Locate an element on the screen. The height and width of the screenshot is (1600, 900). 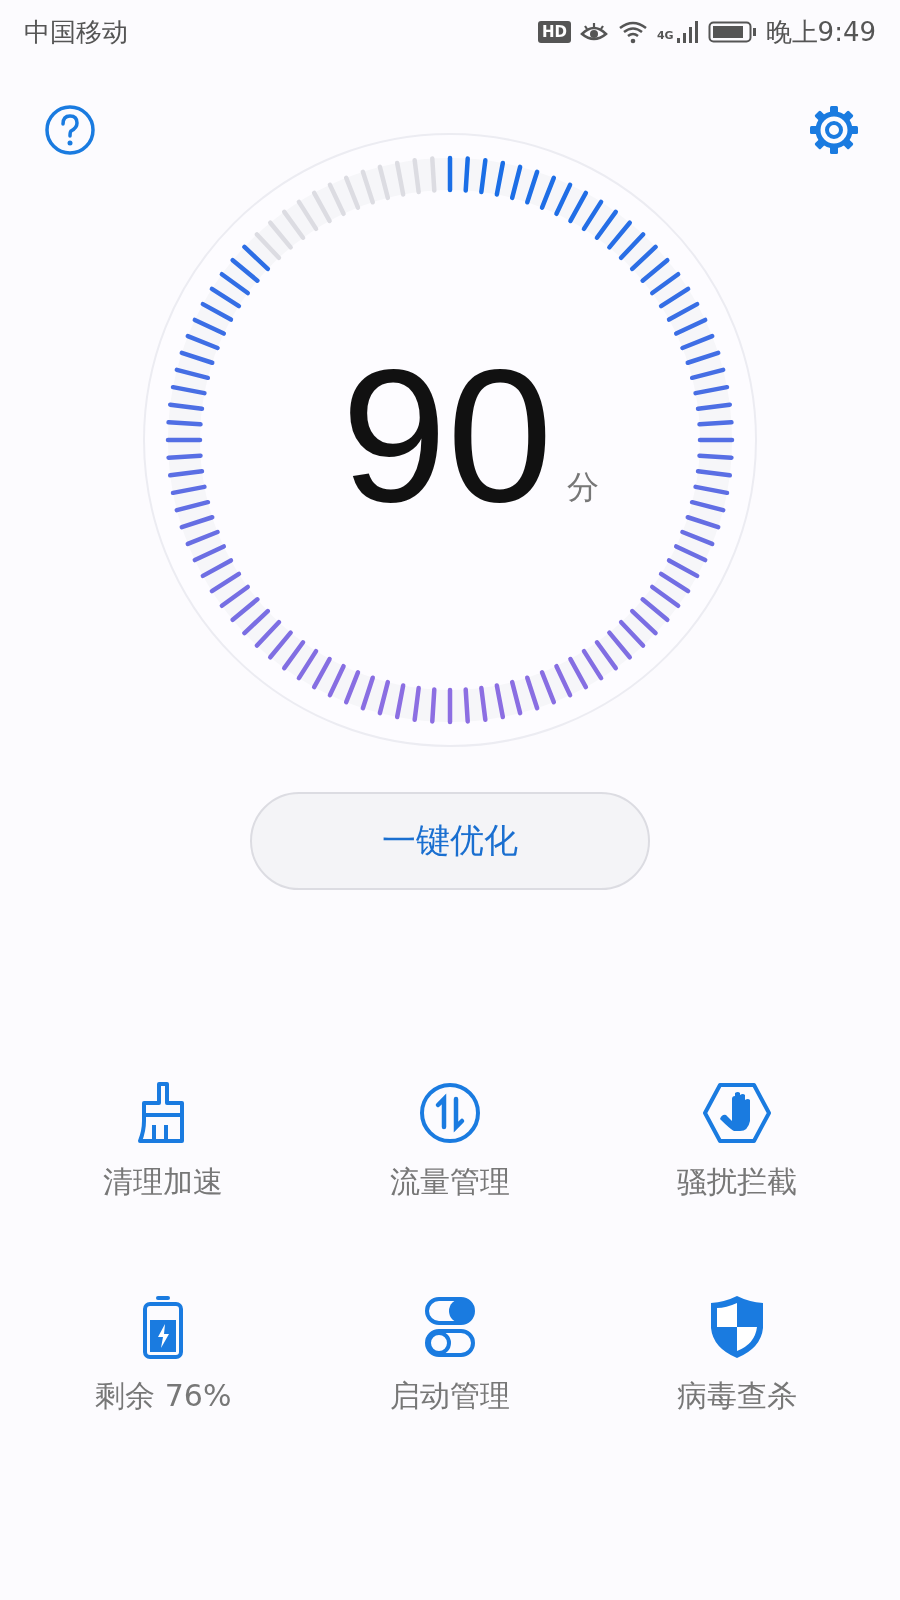
battery-icon is located at coordinates (732, 32).